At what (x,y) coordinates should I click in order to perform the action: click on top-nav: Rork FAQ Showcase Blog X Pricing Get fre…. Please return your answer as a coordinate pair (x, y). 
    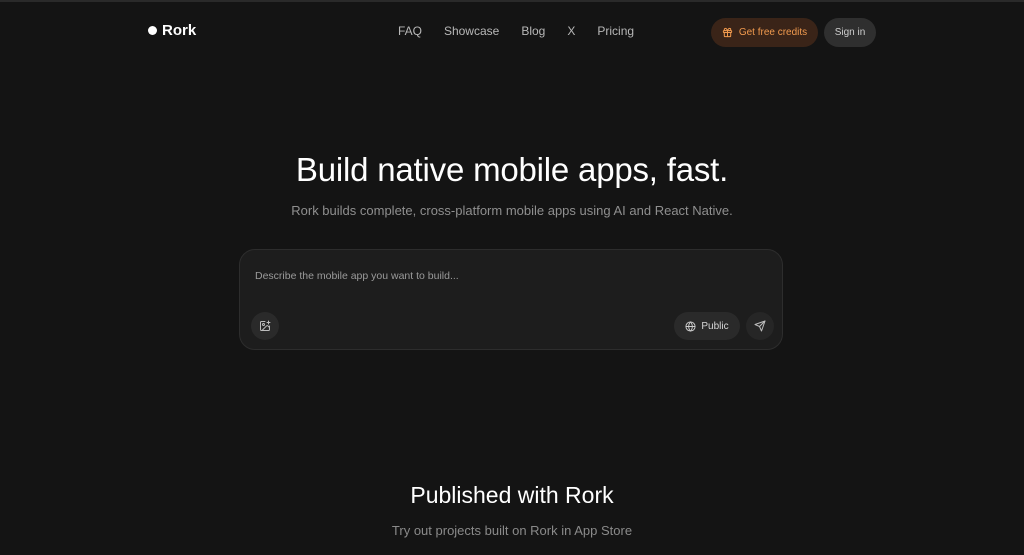
    Looking at the image, I should click on (512, 32).